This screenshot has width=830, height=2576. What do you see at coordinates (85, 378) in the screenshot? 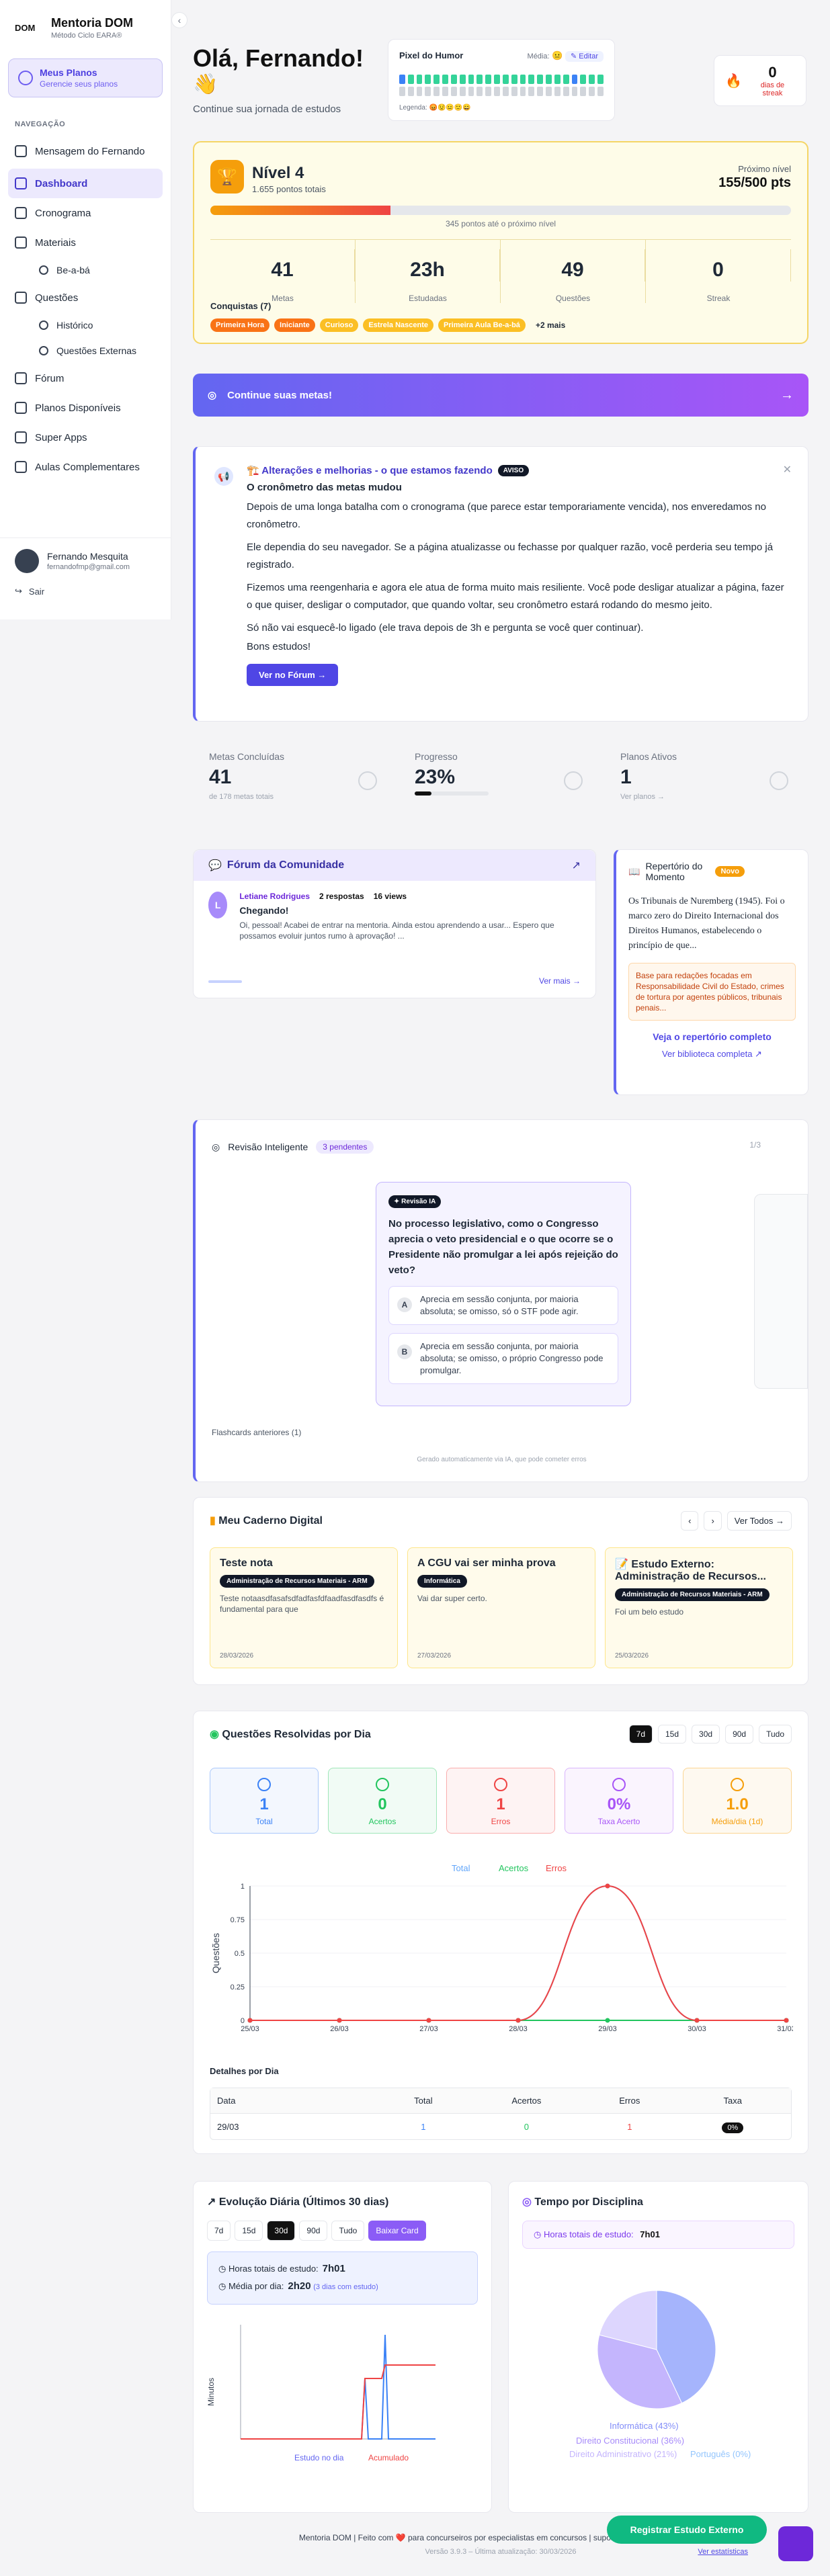
I see `nav-forum: Fórum` at bounding box center [85, 378].